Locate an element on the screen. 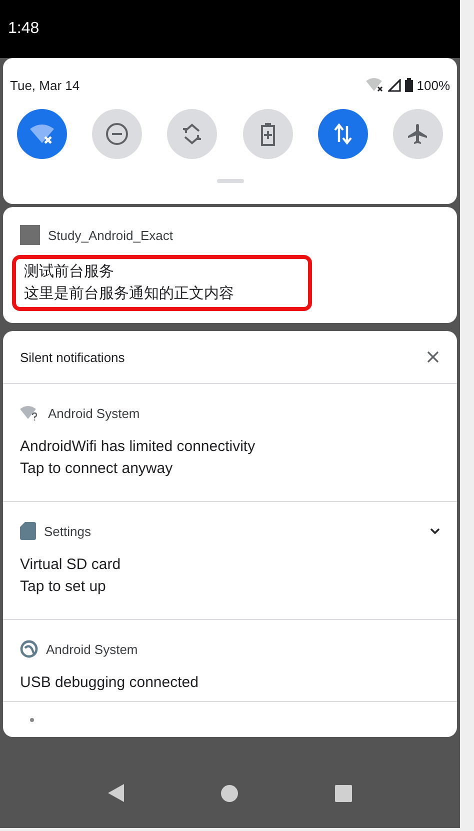 The width and height of the screenshot is (474, 831). notification-title: 测试前台服务 is located at coordinates (69, 272).